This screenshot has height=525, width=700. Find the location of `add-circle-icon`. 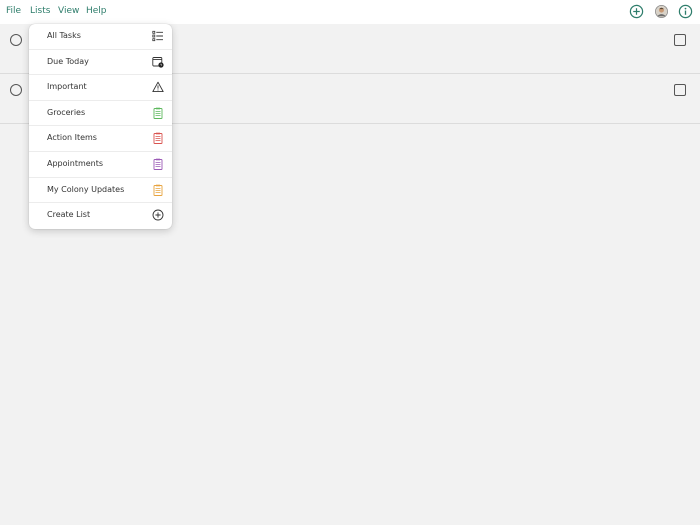

add-circle-icon is located at coordinates (158, 215).